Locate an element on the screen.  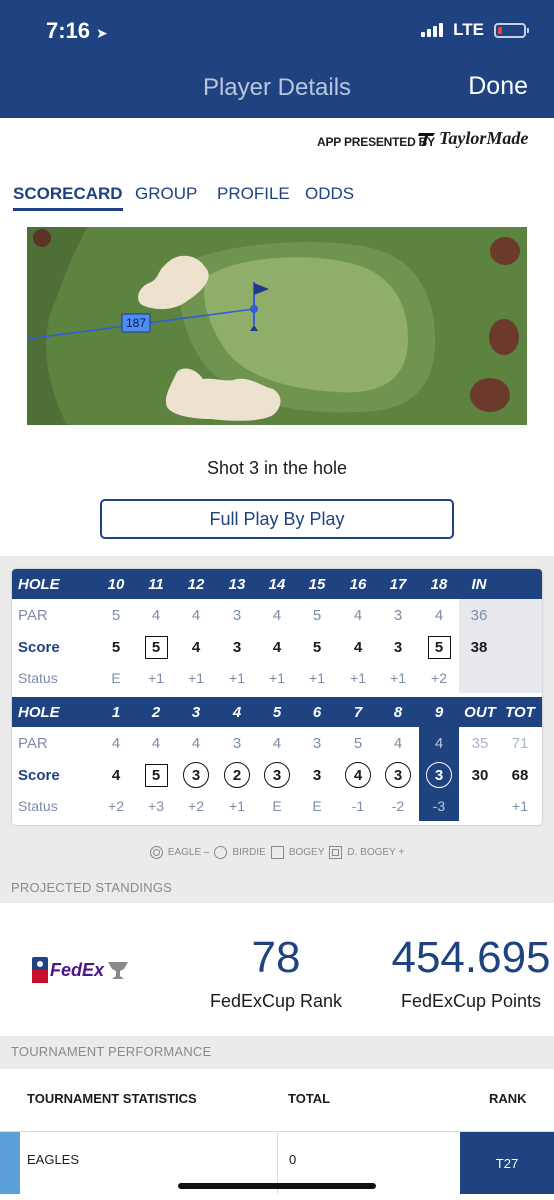
score-tot: 68 is located at coordinates (520, 775).